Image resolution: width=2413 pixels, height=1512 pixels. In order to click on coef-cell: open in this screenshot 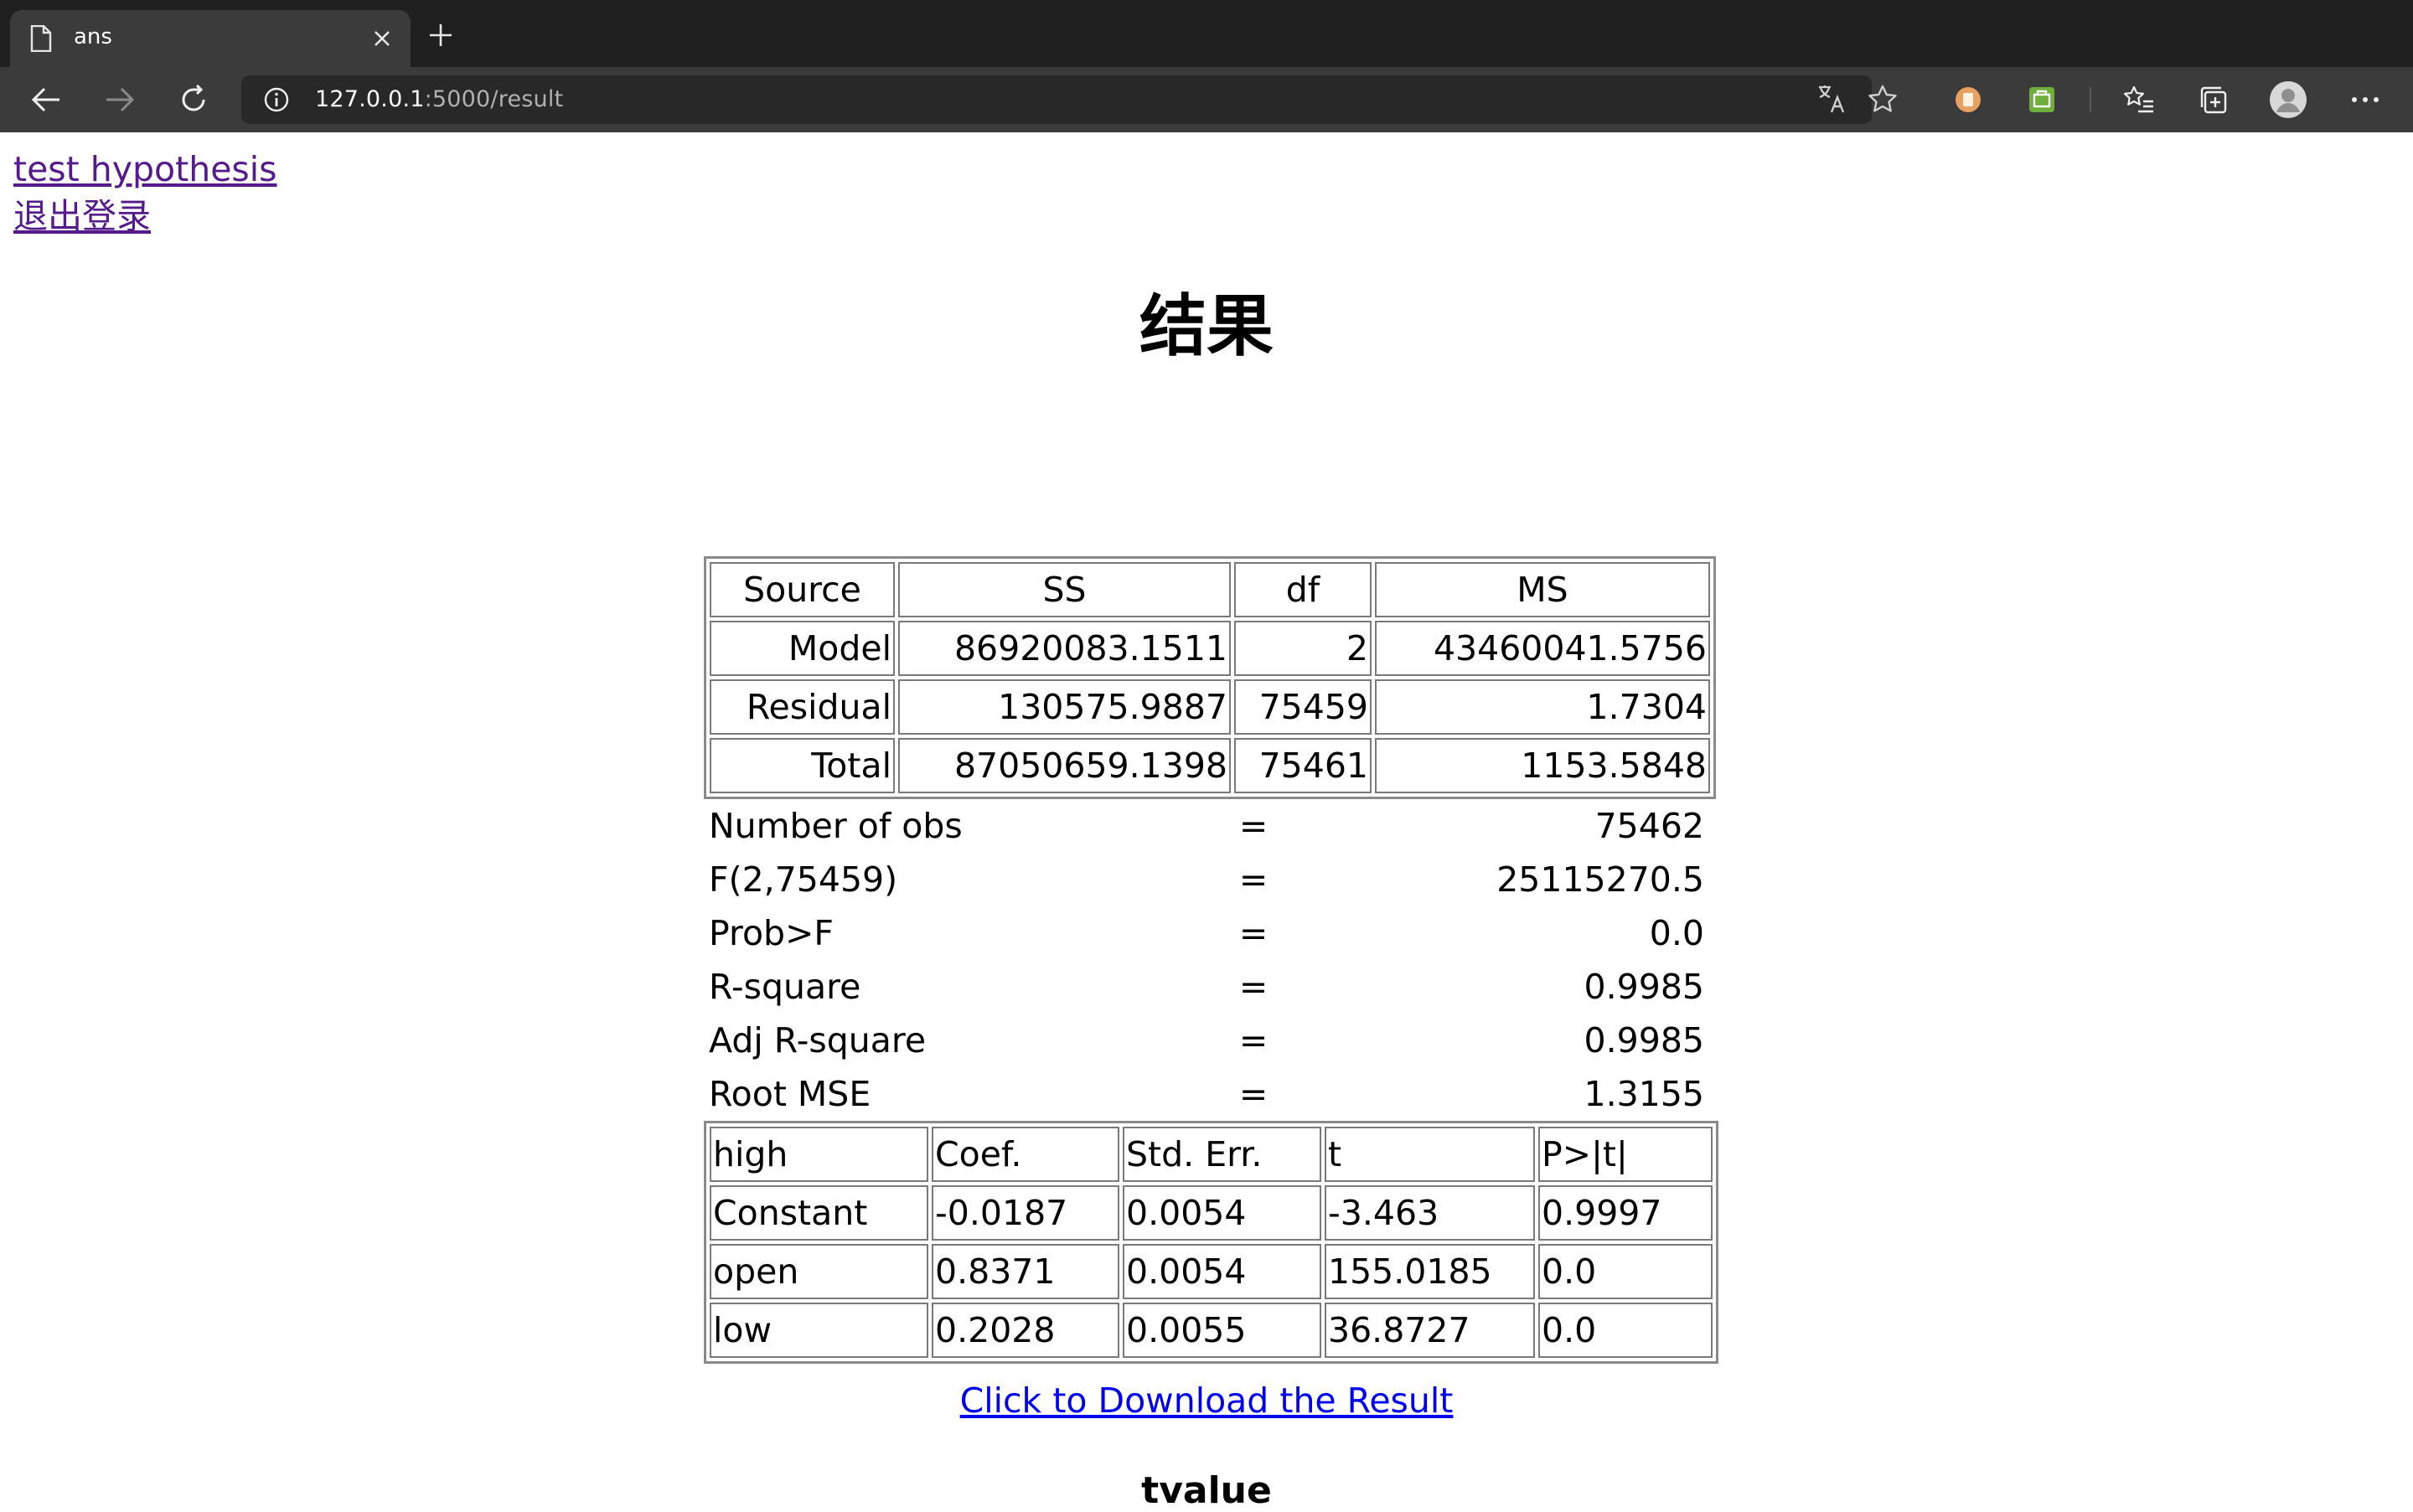, I will do `click(819, 1271)`.